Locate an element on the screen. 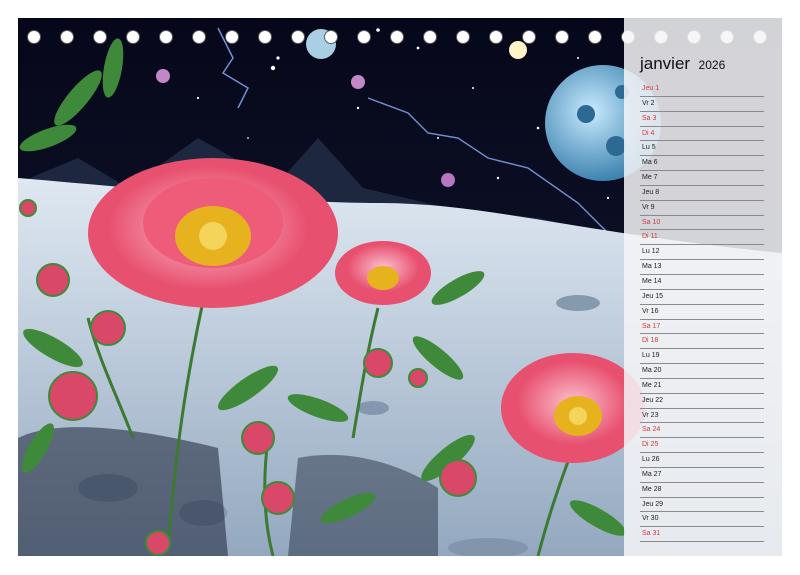 This screenshot has width=800, height=575. day-label: Jeu 8 is located at coordinates (651, 192).